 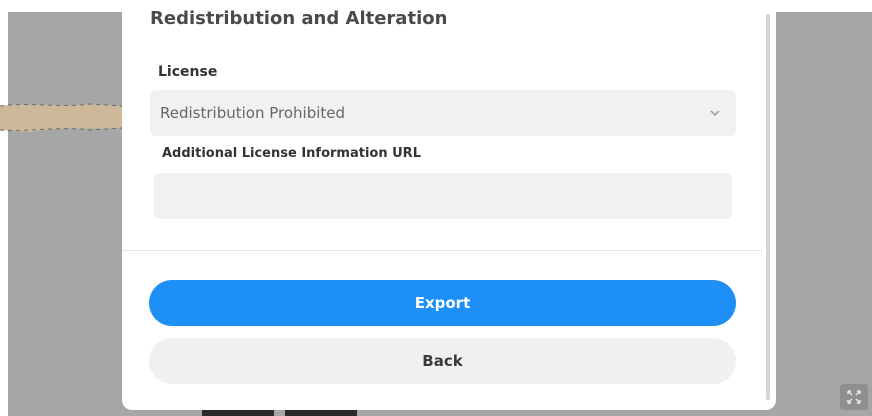 What do you see at coordinates (442, 361) in the screenshot?
I see `back-button: Back` at bounding box center [442, 361].